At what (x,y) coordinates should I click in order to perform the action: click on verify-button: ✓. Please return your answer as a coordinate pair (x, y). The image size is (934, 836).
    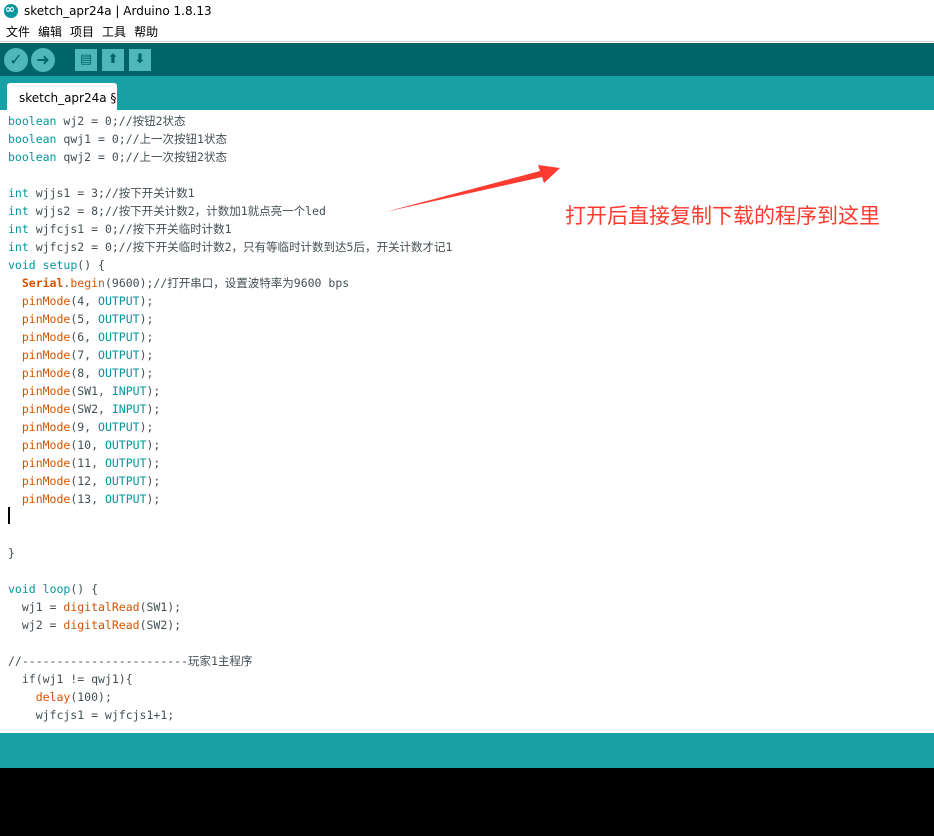
    Looking at the image, I should click on (16, 59).